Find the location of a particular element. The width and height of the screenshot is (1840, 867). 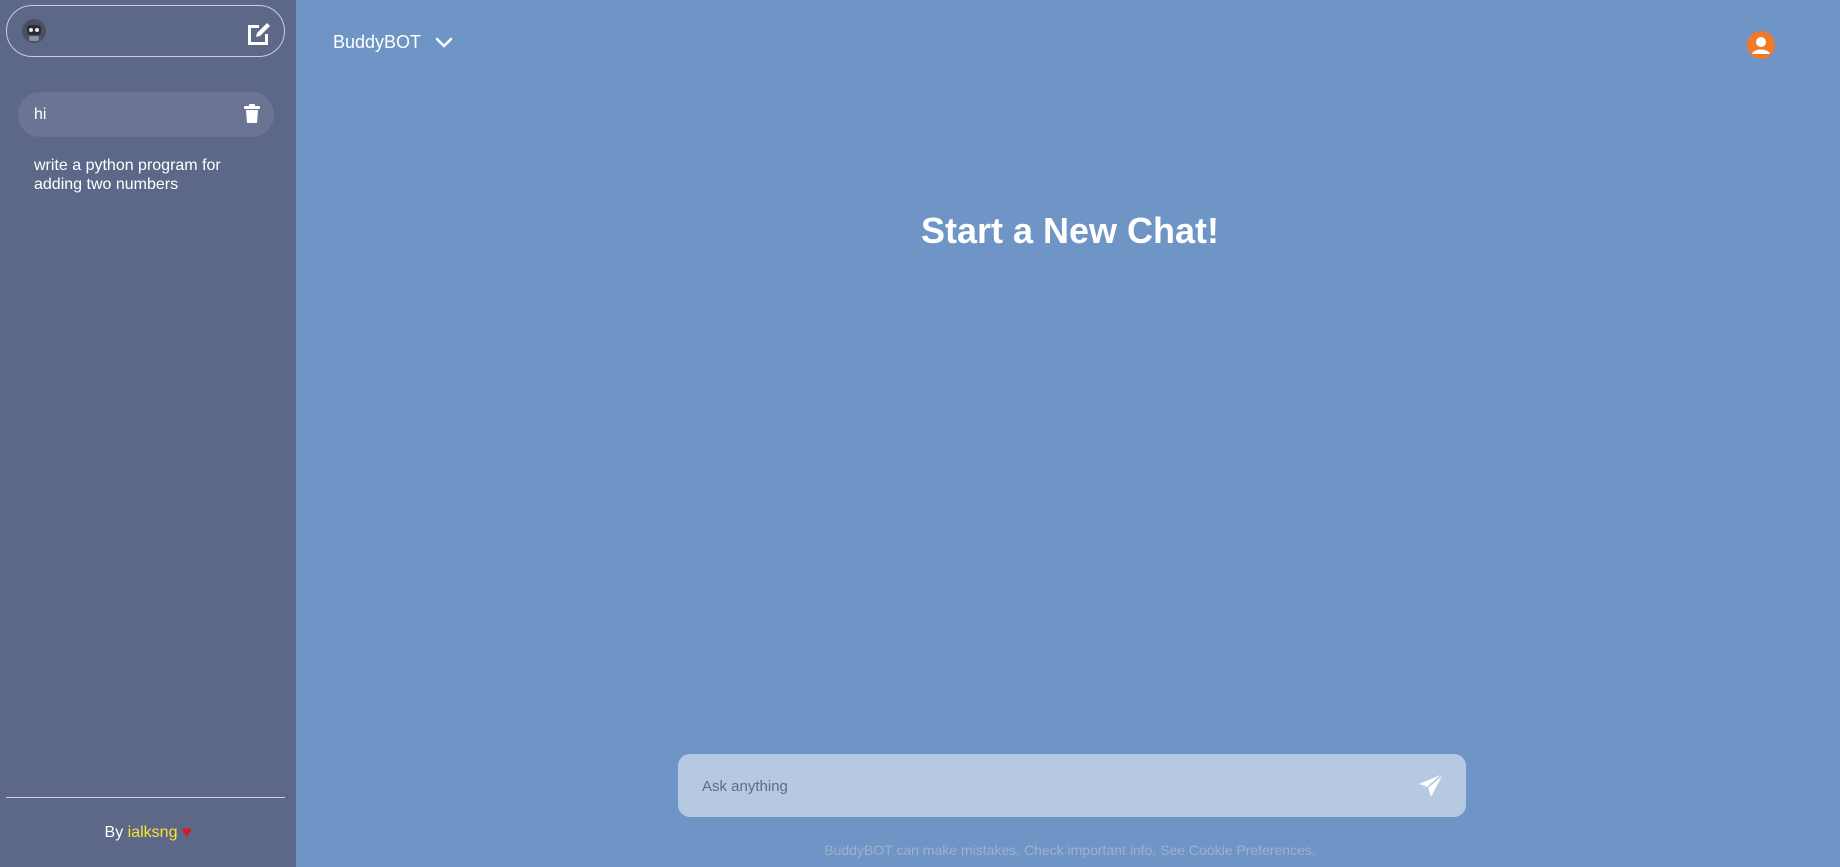

footer-credit: By ialksng ♥ is located at coordinates (148, 833).